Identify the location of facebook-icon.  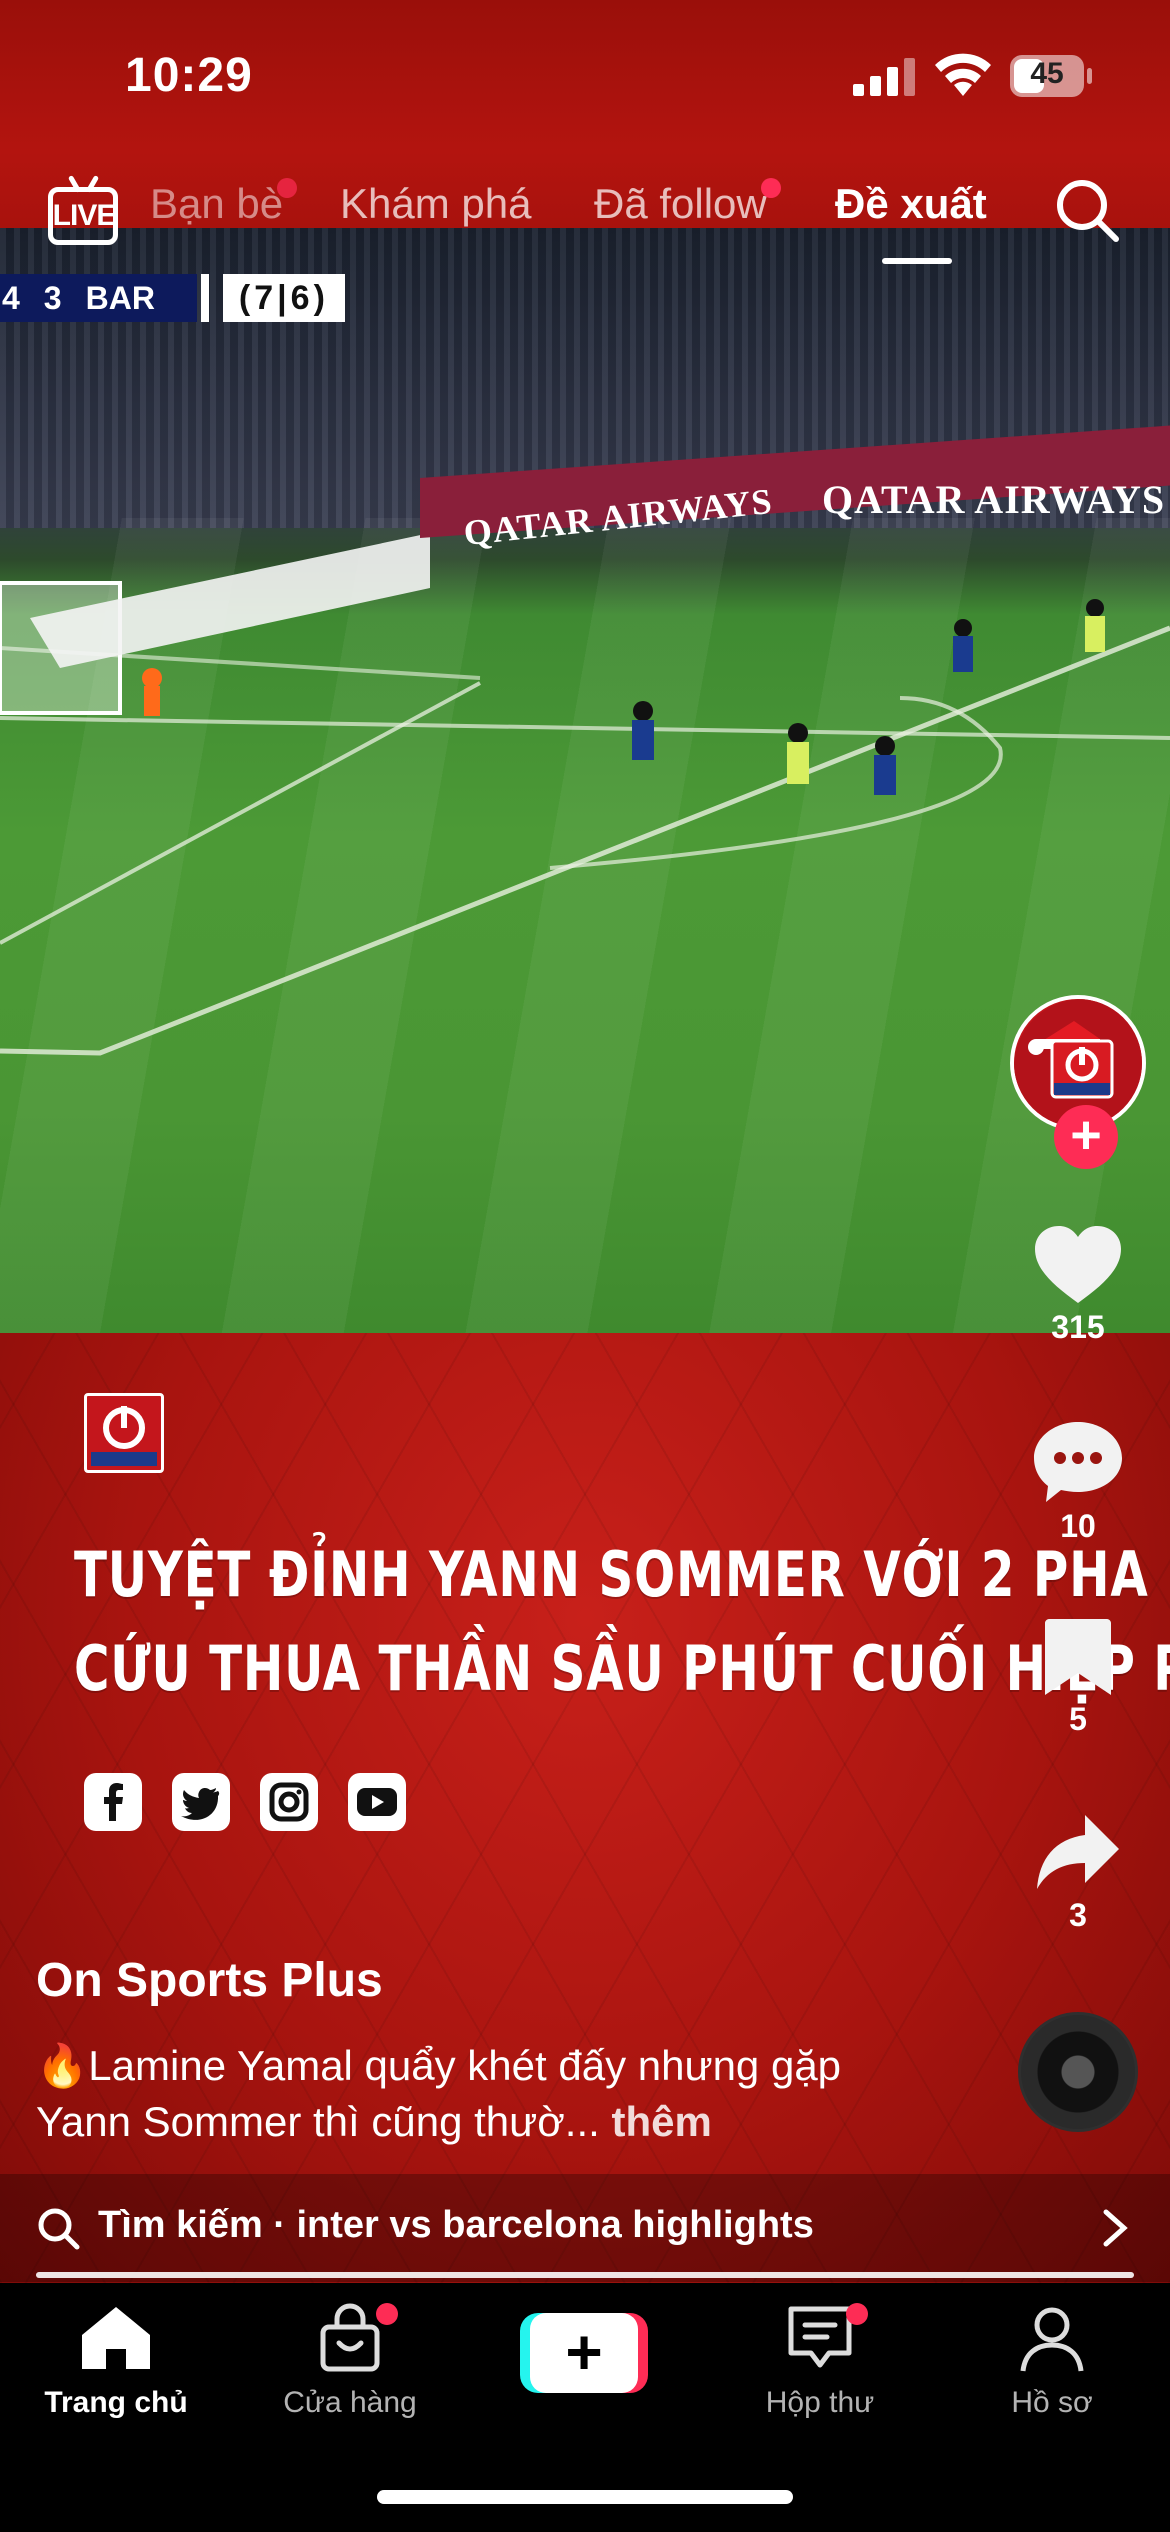
(113, 1802).